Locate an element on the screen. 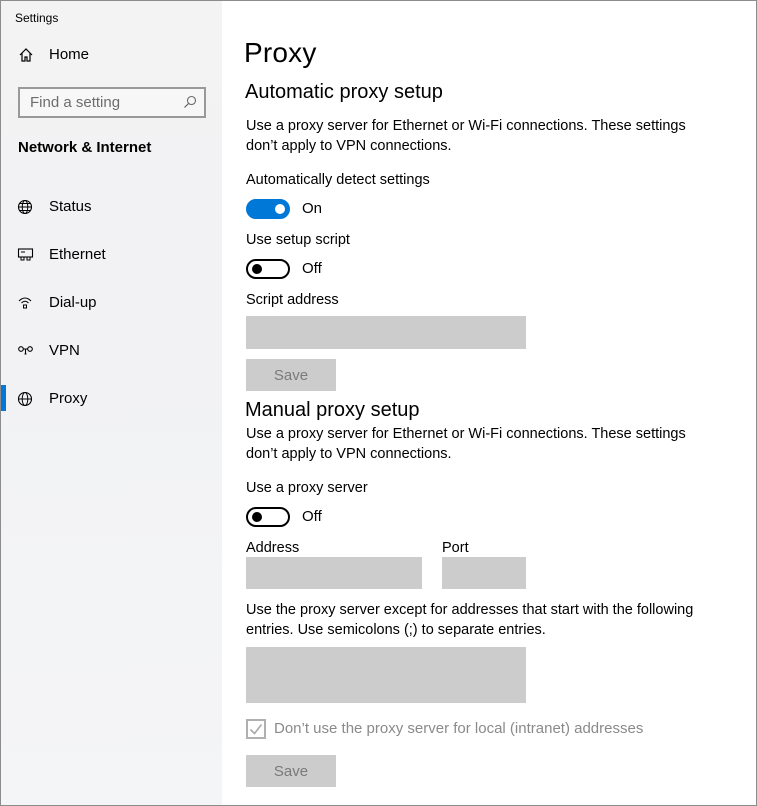 The image size is (757, 806). checkmark-icon is located at coordinates (256, 729).